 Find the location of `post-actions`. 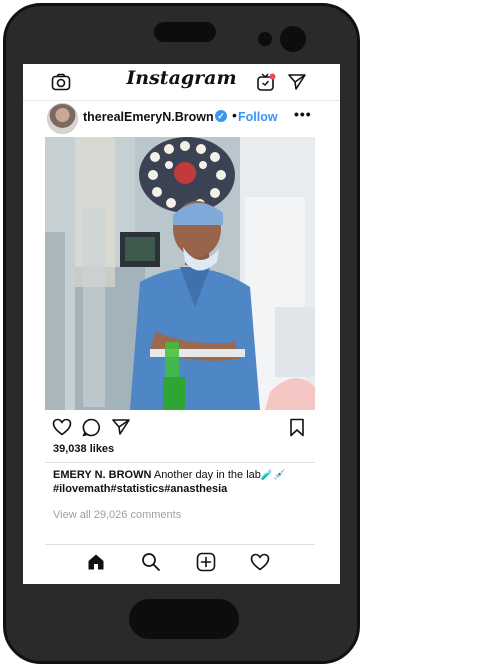

post-actions is located at coordinates (181, 428).